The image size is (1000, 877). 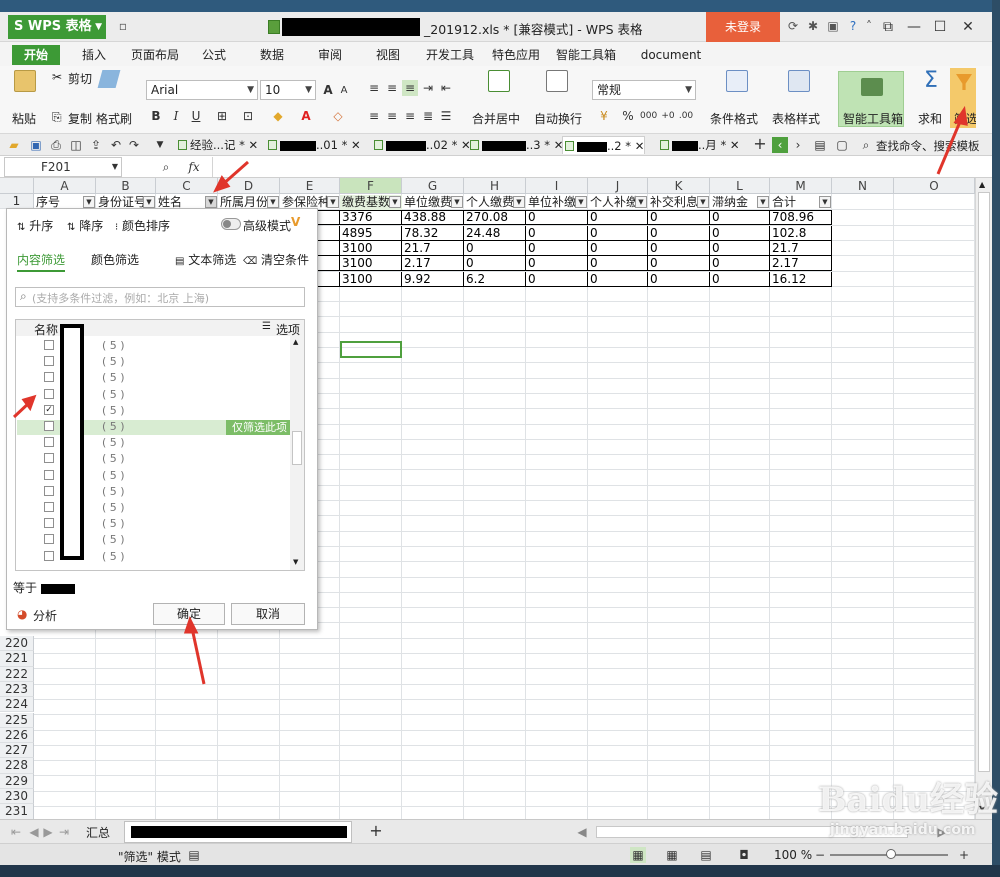 I want to click on arrow-to-ok, so click(x=198, y=656).